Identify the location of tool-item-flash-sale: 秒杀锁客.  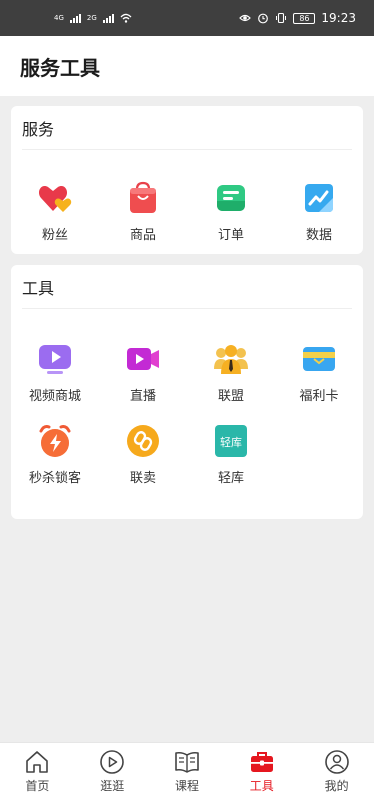
(55, 465).